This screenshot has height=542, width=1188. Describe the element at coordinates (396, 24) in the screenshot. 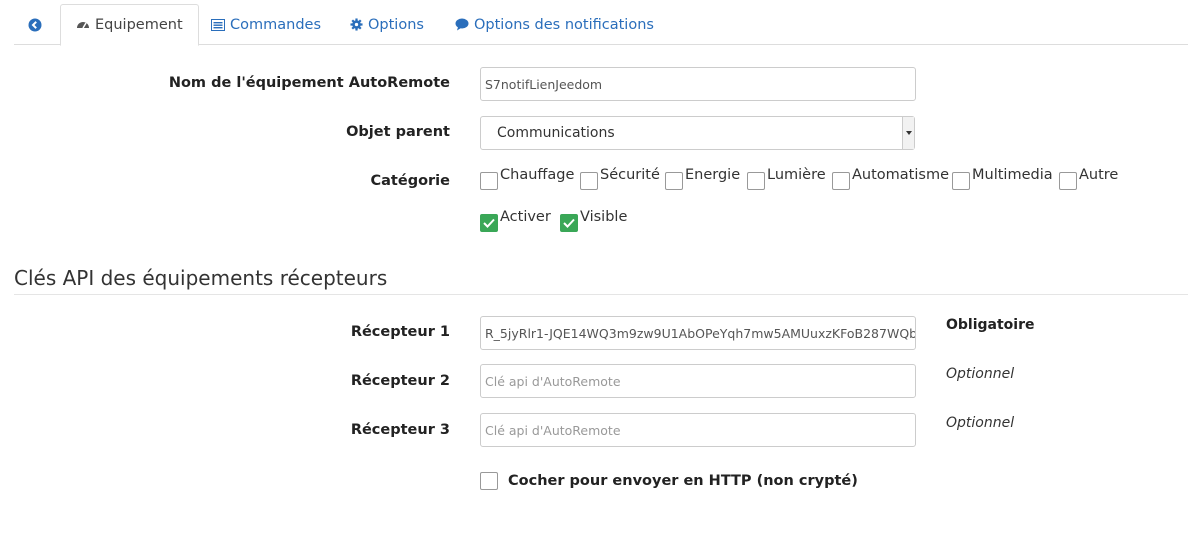

I see `tab-options-label: Options` at that location.